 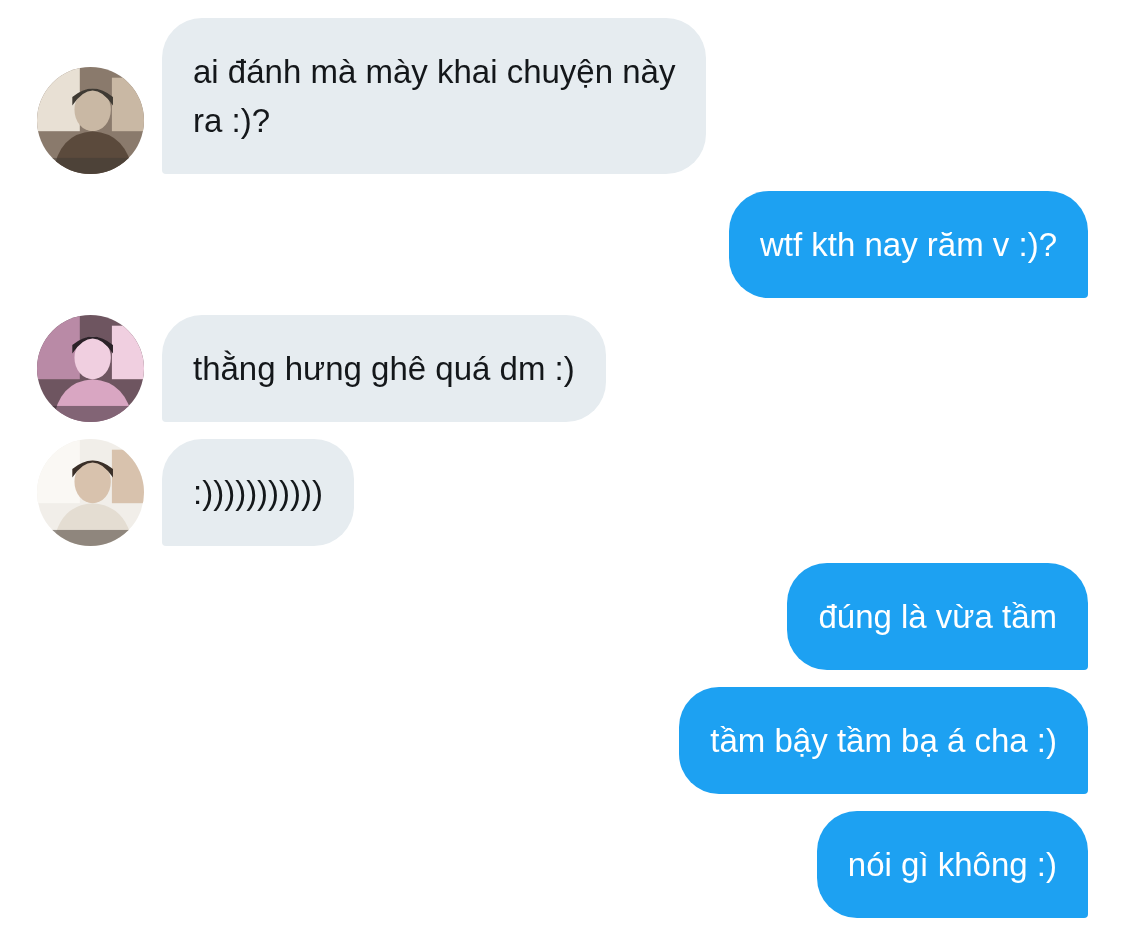 I want to click on message-bubble: nói gì không :), so click(x=952, y=864).